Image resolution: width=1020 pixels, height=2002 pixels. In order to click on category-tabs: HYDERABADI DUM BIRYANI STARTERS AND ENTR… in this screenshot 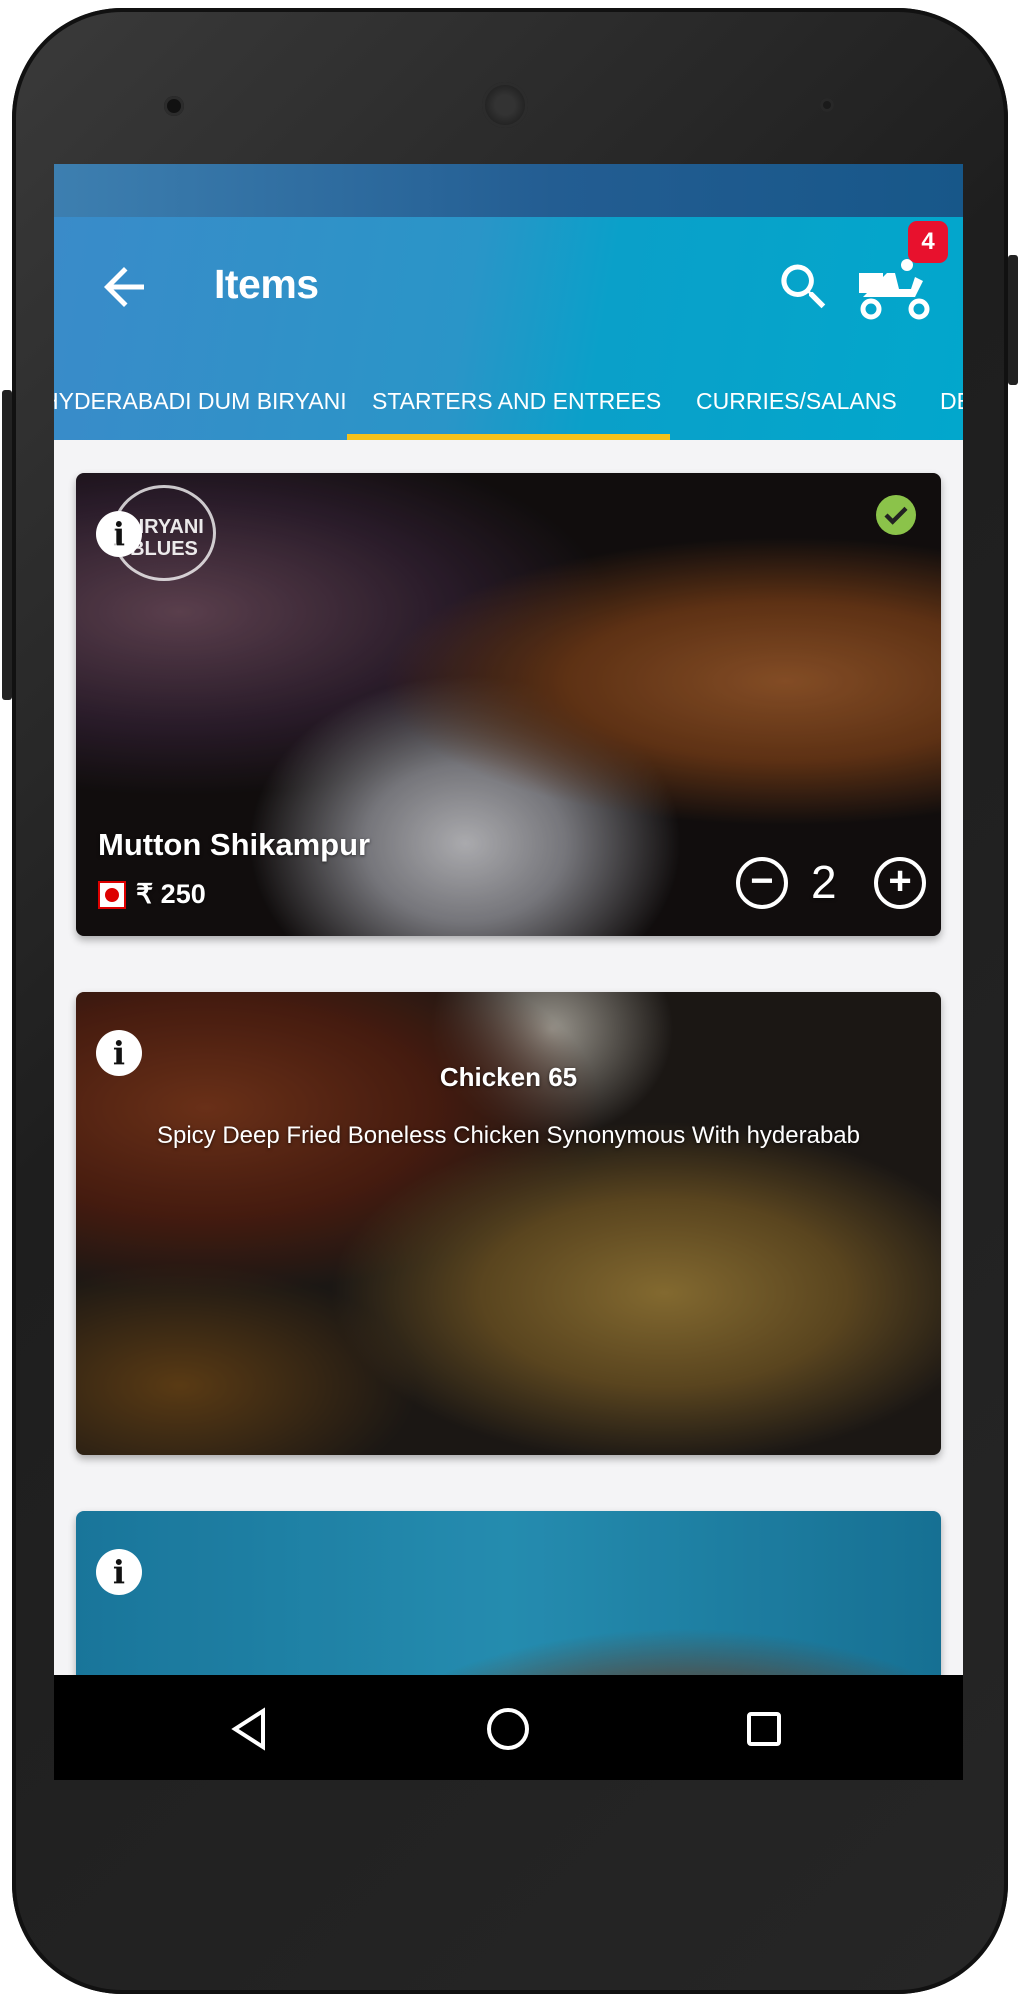, I will do `click(508, 403)`.